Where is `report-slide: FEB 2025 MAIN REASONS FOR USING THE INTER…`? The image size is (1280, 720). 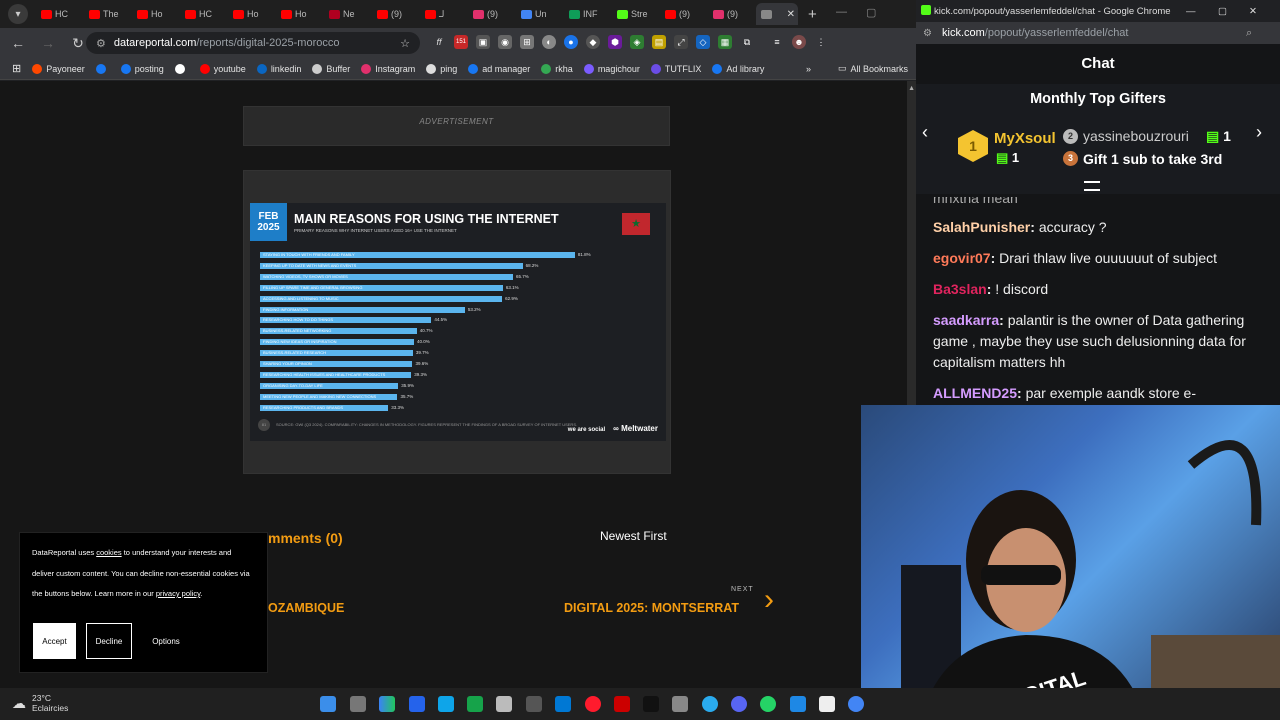 report-slide: FEB 2025 MAIN REASONS FOR USING THE INTER… is located at coordinates (458, 322).